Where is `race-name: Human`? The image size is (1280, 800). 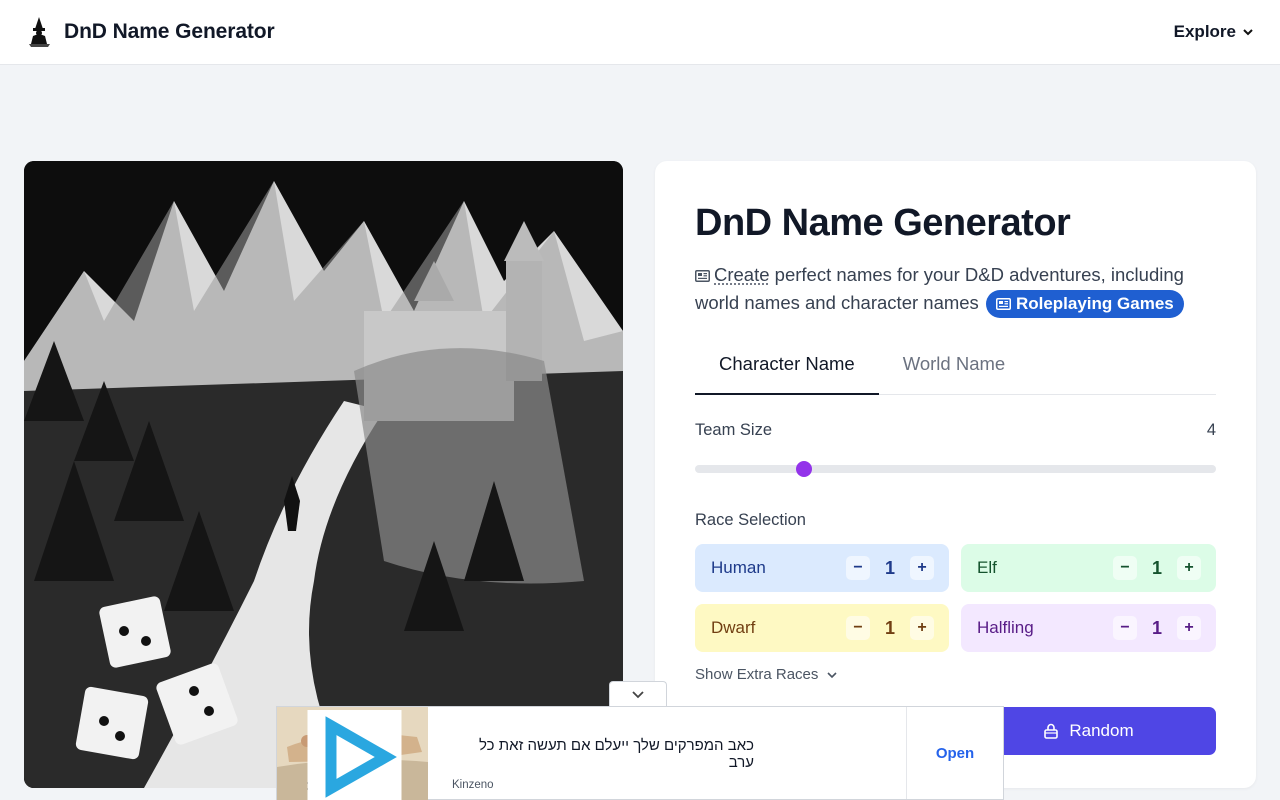 race-name: Human is located at coordinates (738, 568).